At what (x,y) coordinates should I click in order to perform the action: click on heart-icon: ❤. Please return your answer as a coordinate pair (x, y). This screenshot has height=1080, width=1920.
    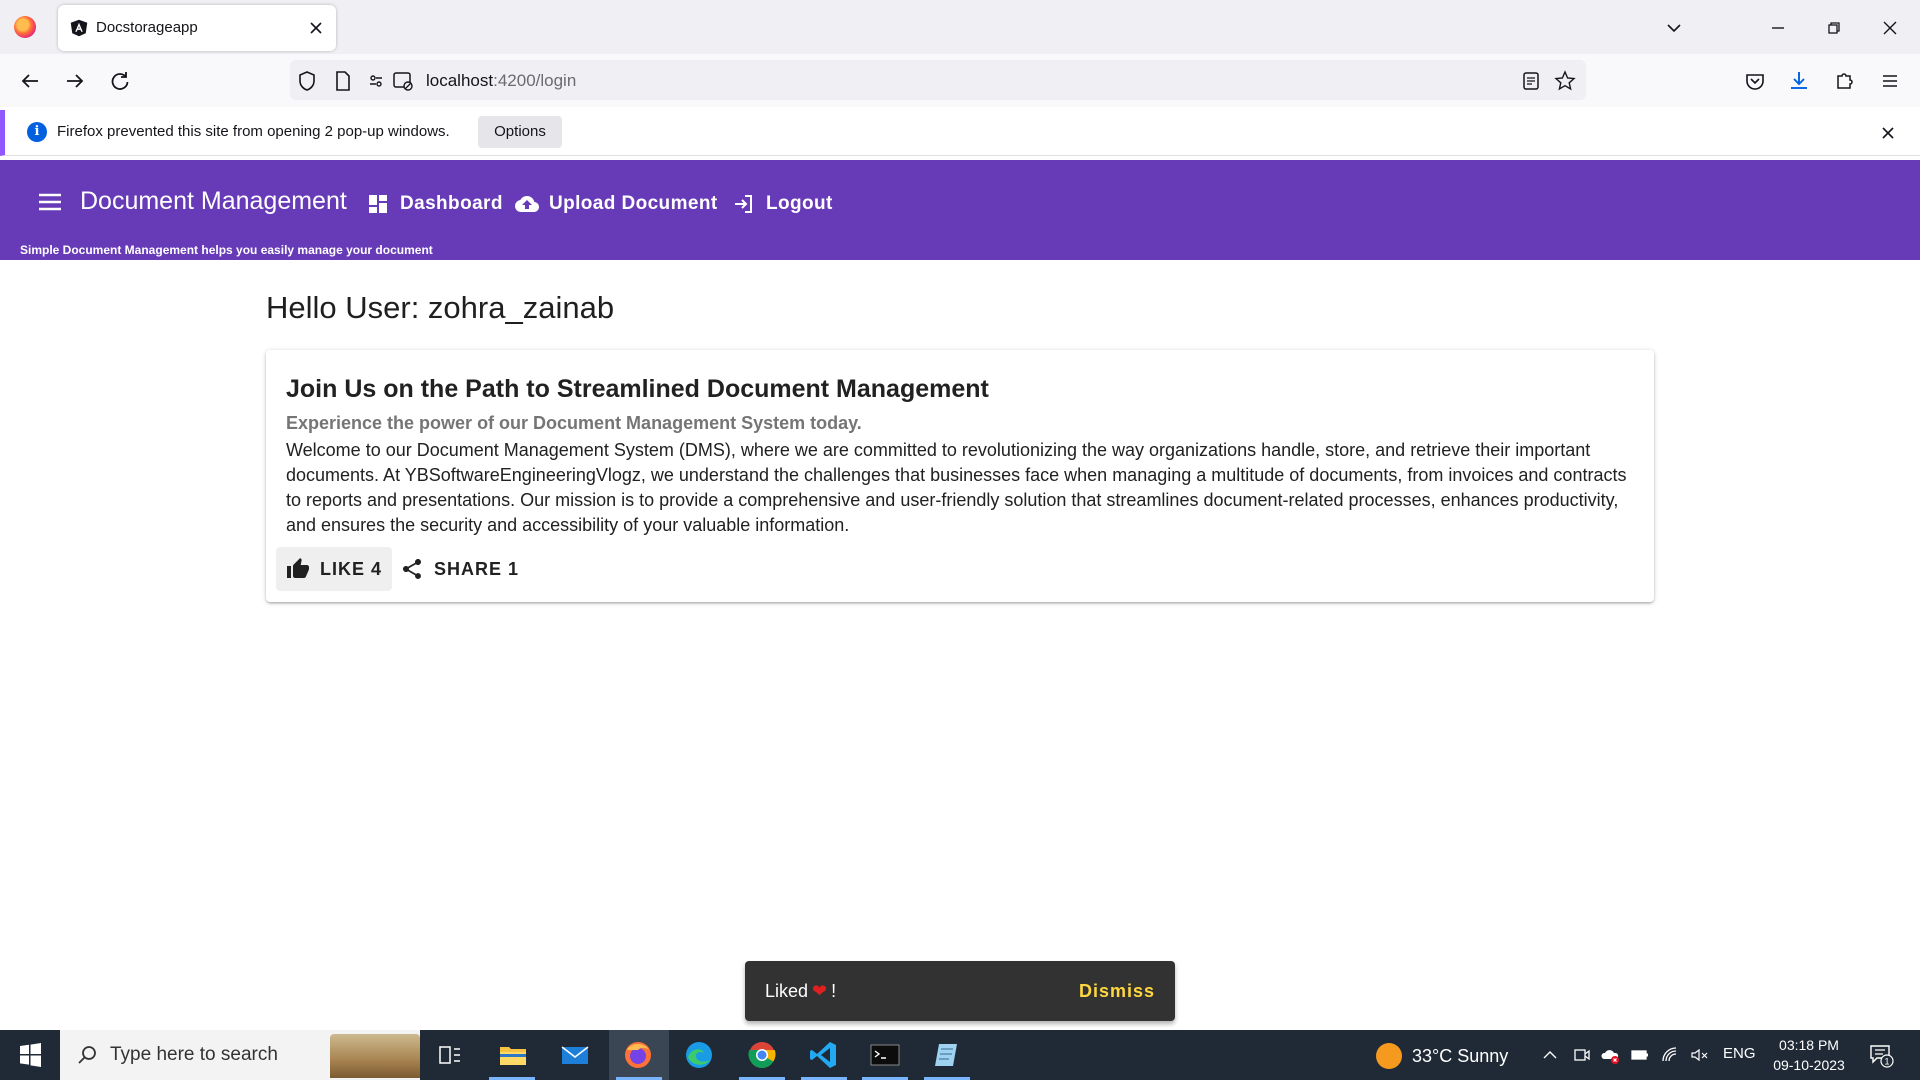
    Looking at the image, I should click on (820, 991).